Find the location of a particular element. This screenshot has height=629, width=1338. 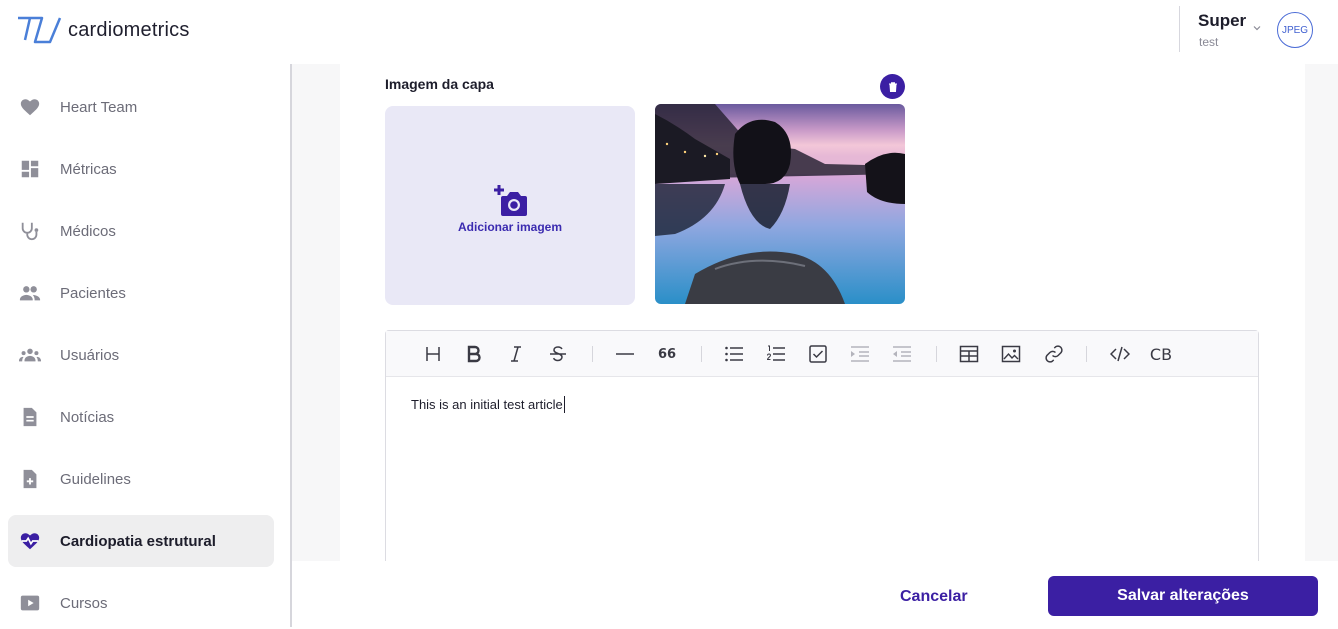

chevron-down-icon is located at coordinates (1257, 28).